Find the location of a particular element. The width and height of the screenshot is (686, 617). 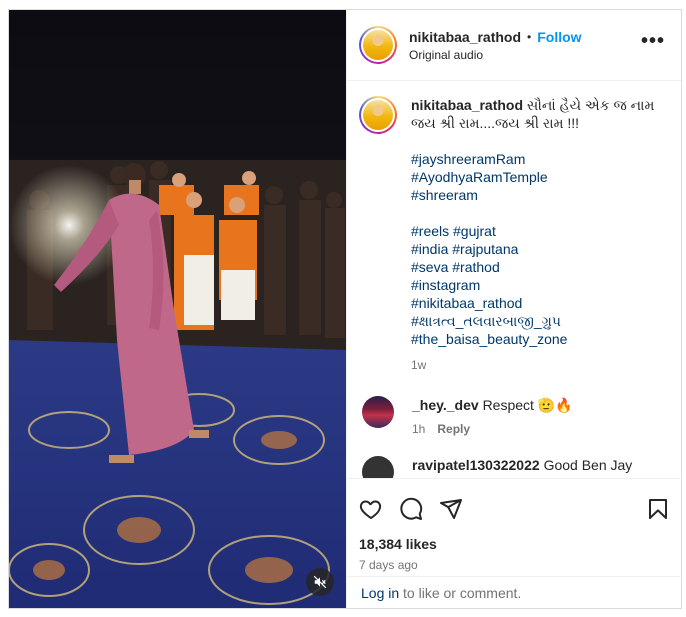

caption-author-avatar is located at coordinates (378, 115).